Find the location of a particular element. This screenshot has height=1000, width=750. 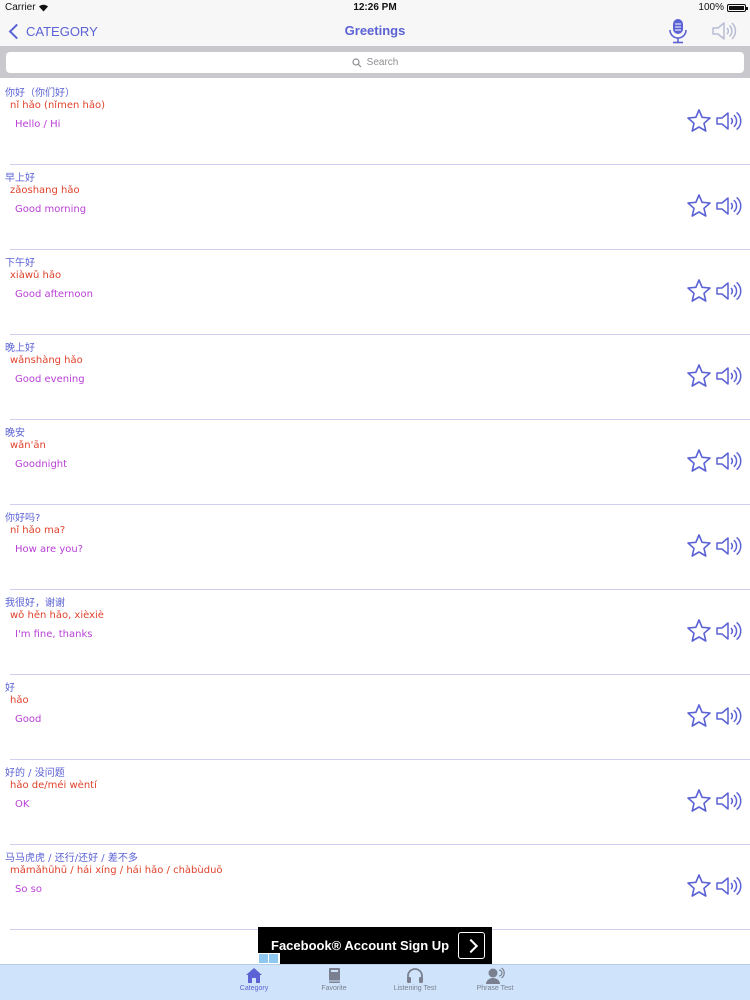

navigation-bar: CATEGORY Greetings is located at coordinates (375, 31).